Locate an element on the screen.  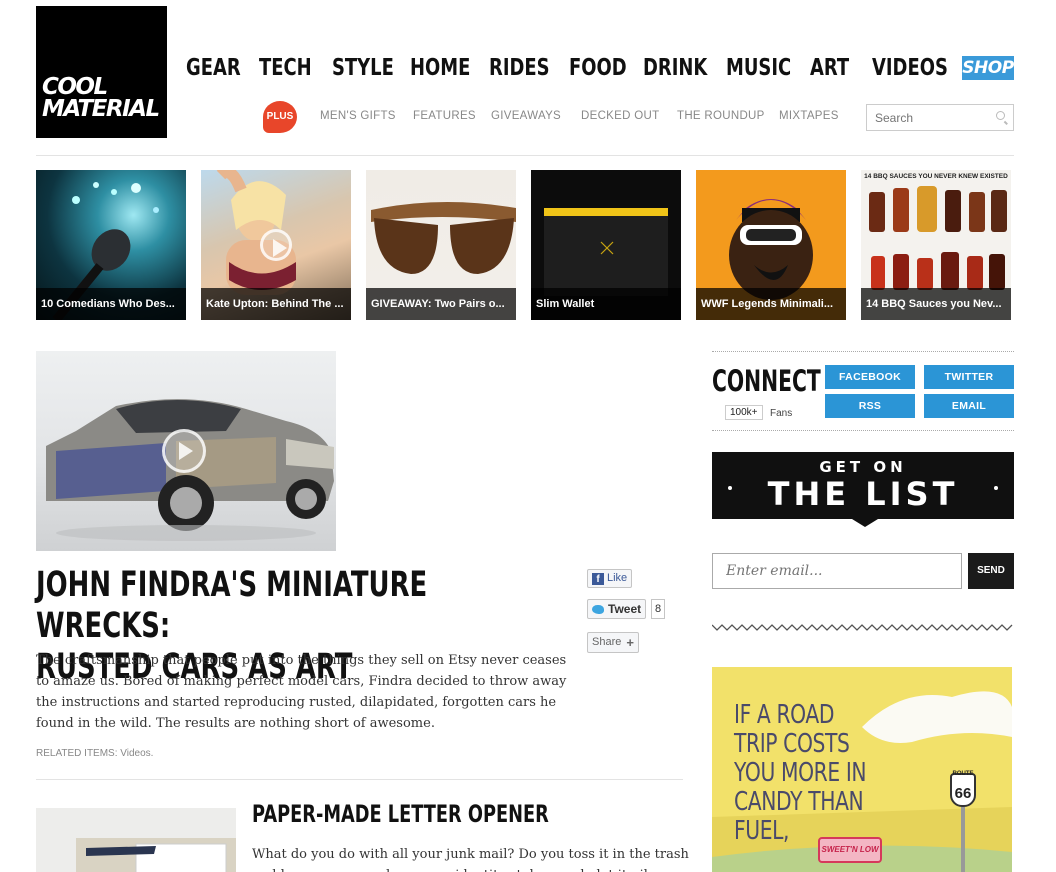
tweet-label: Tweet is located at coordinates (625, 608).